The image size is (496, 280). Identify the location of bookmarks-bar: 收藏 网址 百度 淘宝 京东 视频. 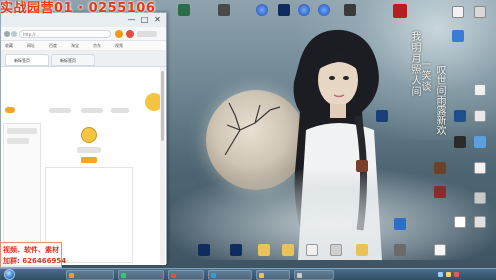
(83, 46).